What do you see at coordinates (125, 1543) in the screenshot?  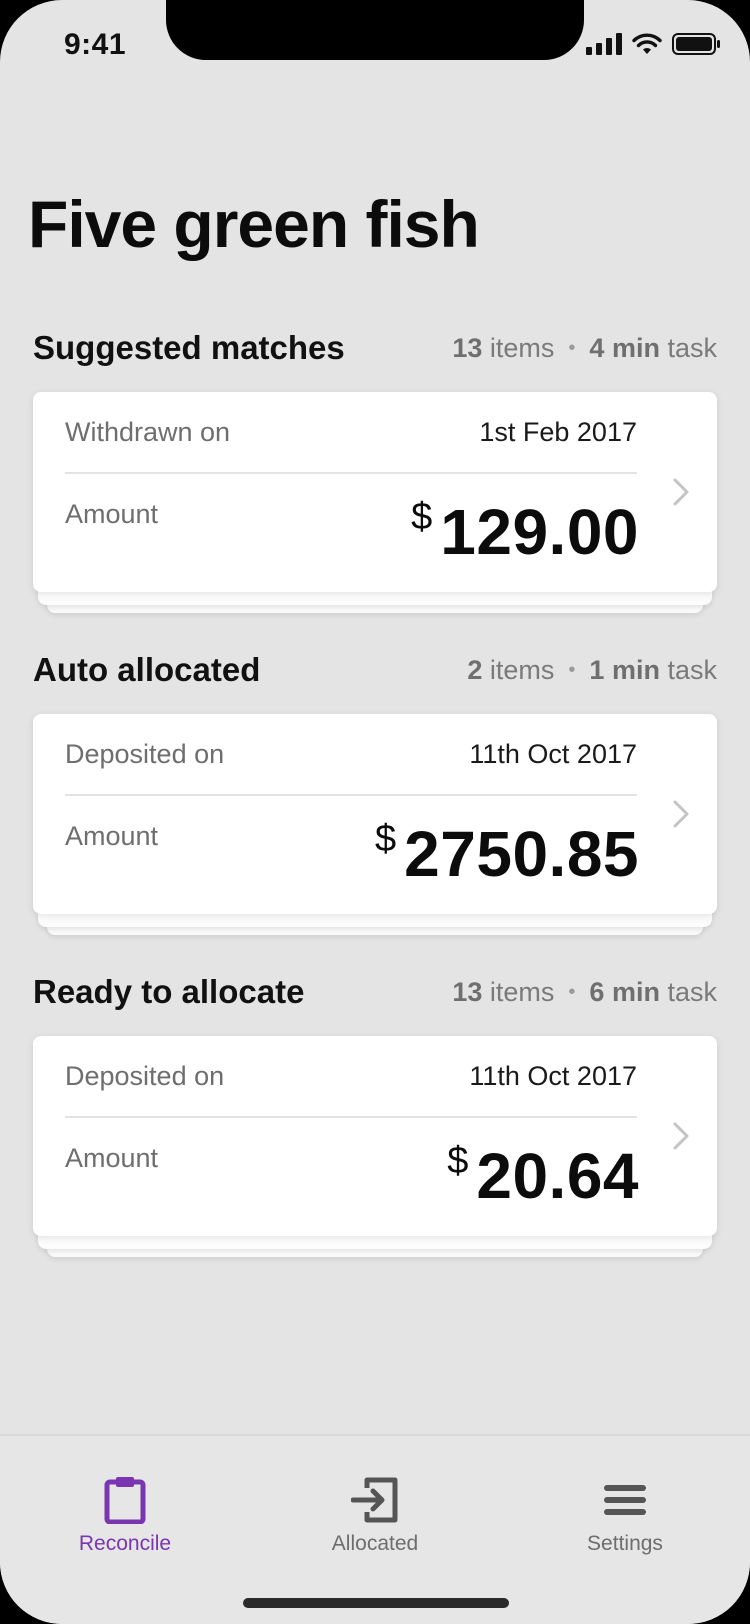 I see `tab-label: Reconcile` at bounding box center [125, 1543].